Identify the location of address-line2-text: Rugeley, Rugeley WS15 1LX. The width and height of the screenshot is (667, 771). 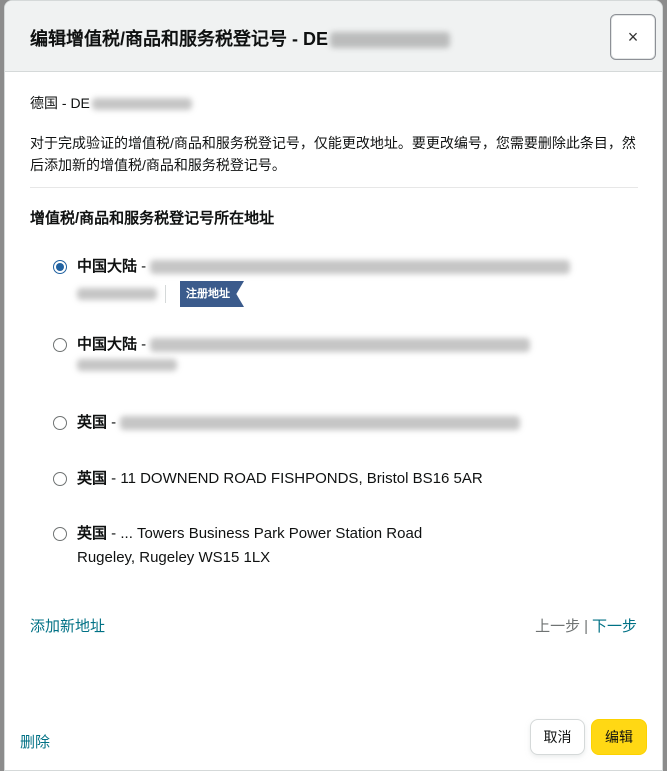
(174, 557).